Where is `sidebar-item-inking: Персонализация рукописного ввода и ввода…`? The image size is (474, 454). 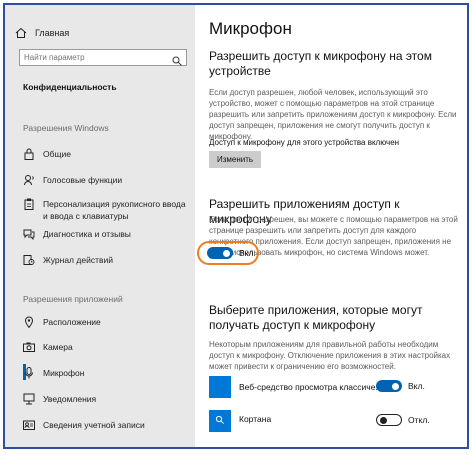
sidebar-item-inking: Персонализация рукописного ввода и ввода… is located at coordinates (100, 210).